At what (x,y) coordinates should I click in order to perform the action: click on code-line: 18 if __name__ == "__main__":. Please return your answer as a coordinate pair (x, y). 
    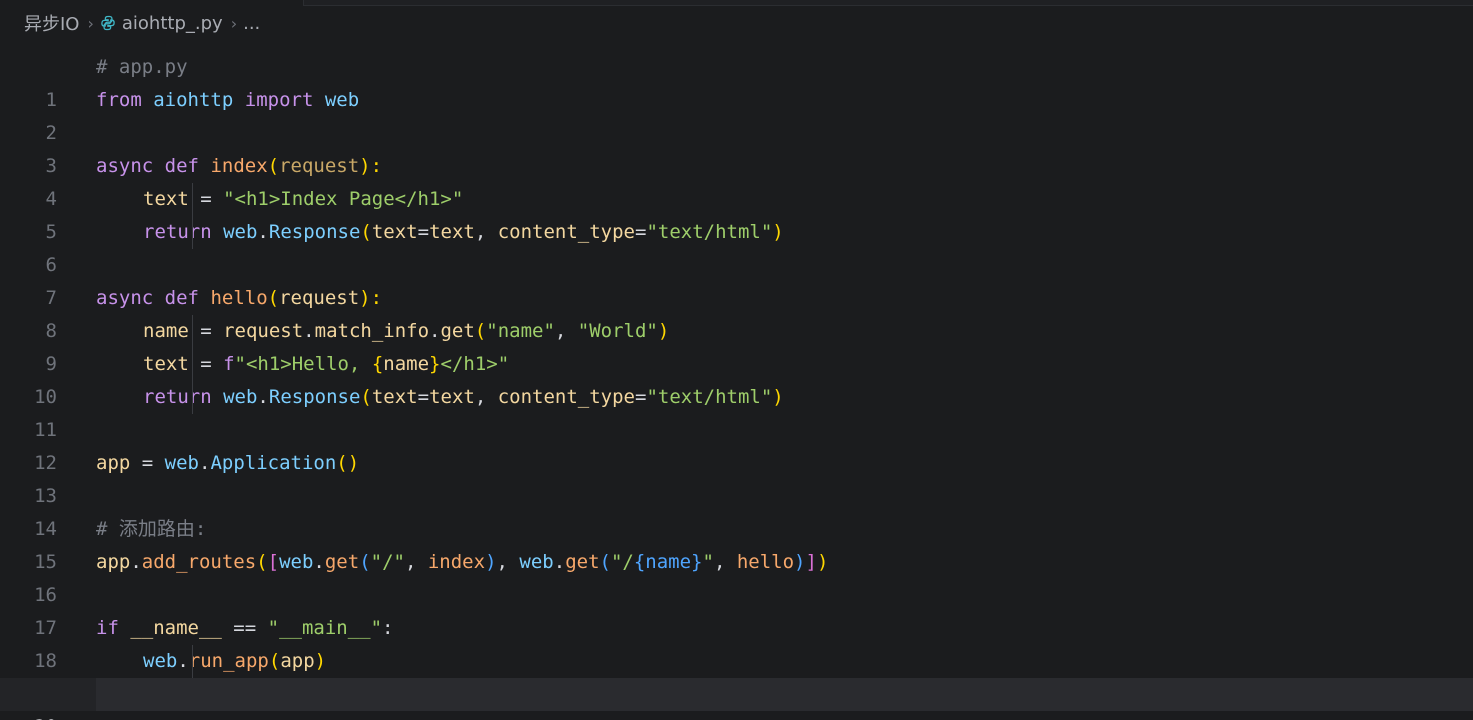
    Looking at the image, I should click on (736, 642).